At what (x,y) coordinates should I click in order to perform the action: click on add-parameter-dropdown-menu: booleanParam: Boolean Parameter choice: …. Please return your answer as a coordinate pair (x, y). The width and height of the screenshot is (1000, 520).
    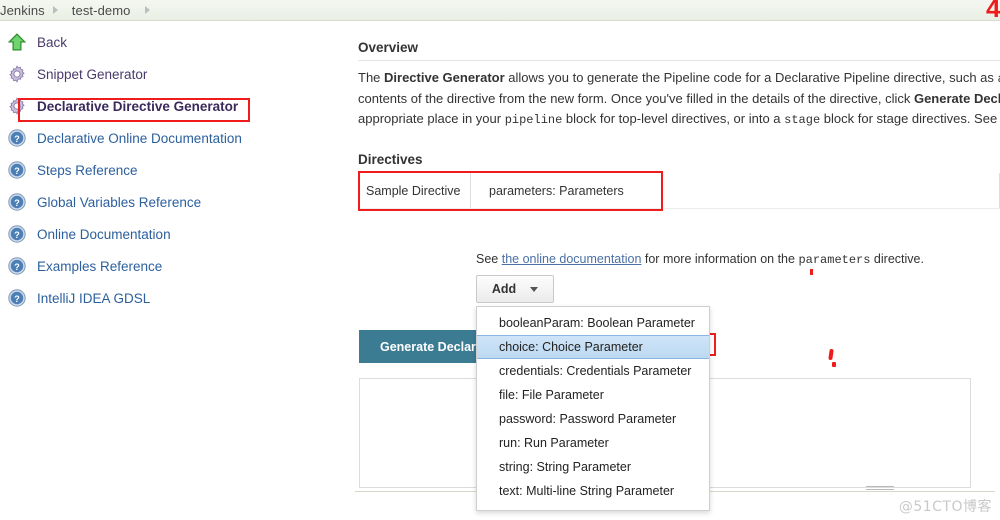
    Looking at the image, I should click on (593, 408).